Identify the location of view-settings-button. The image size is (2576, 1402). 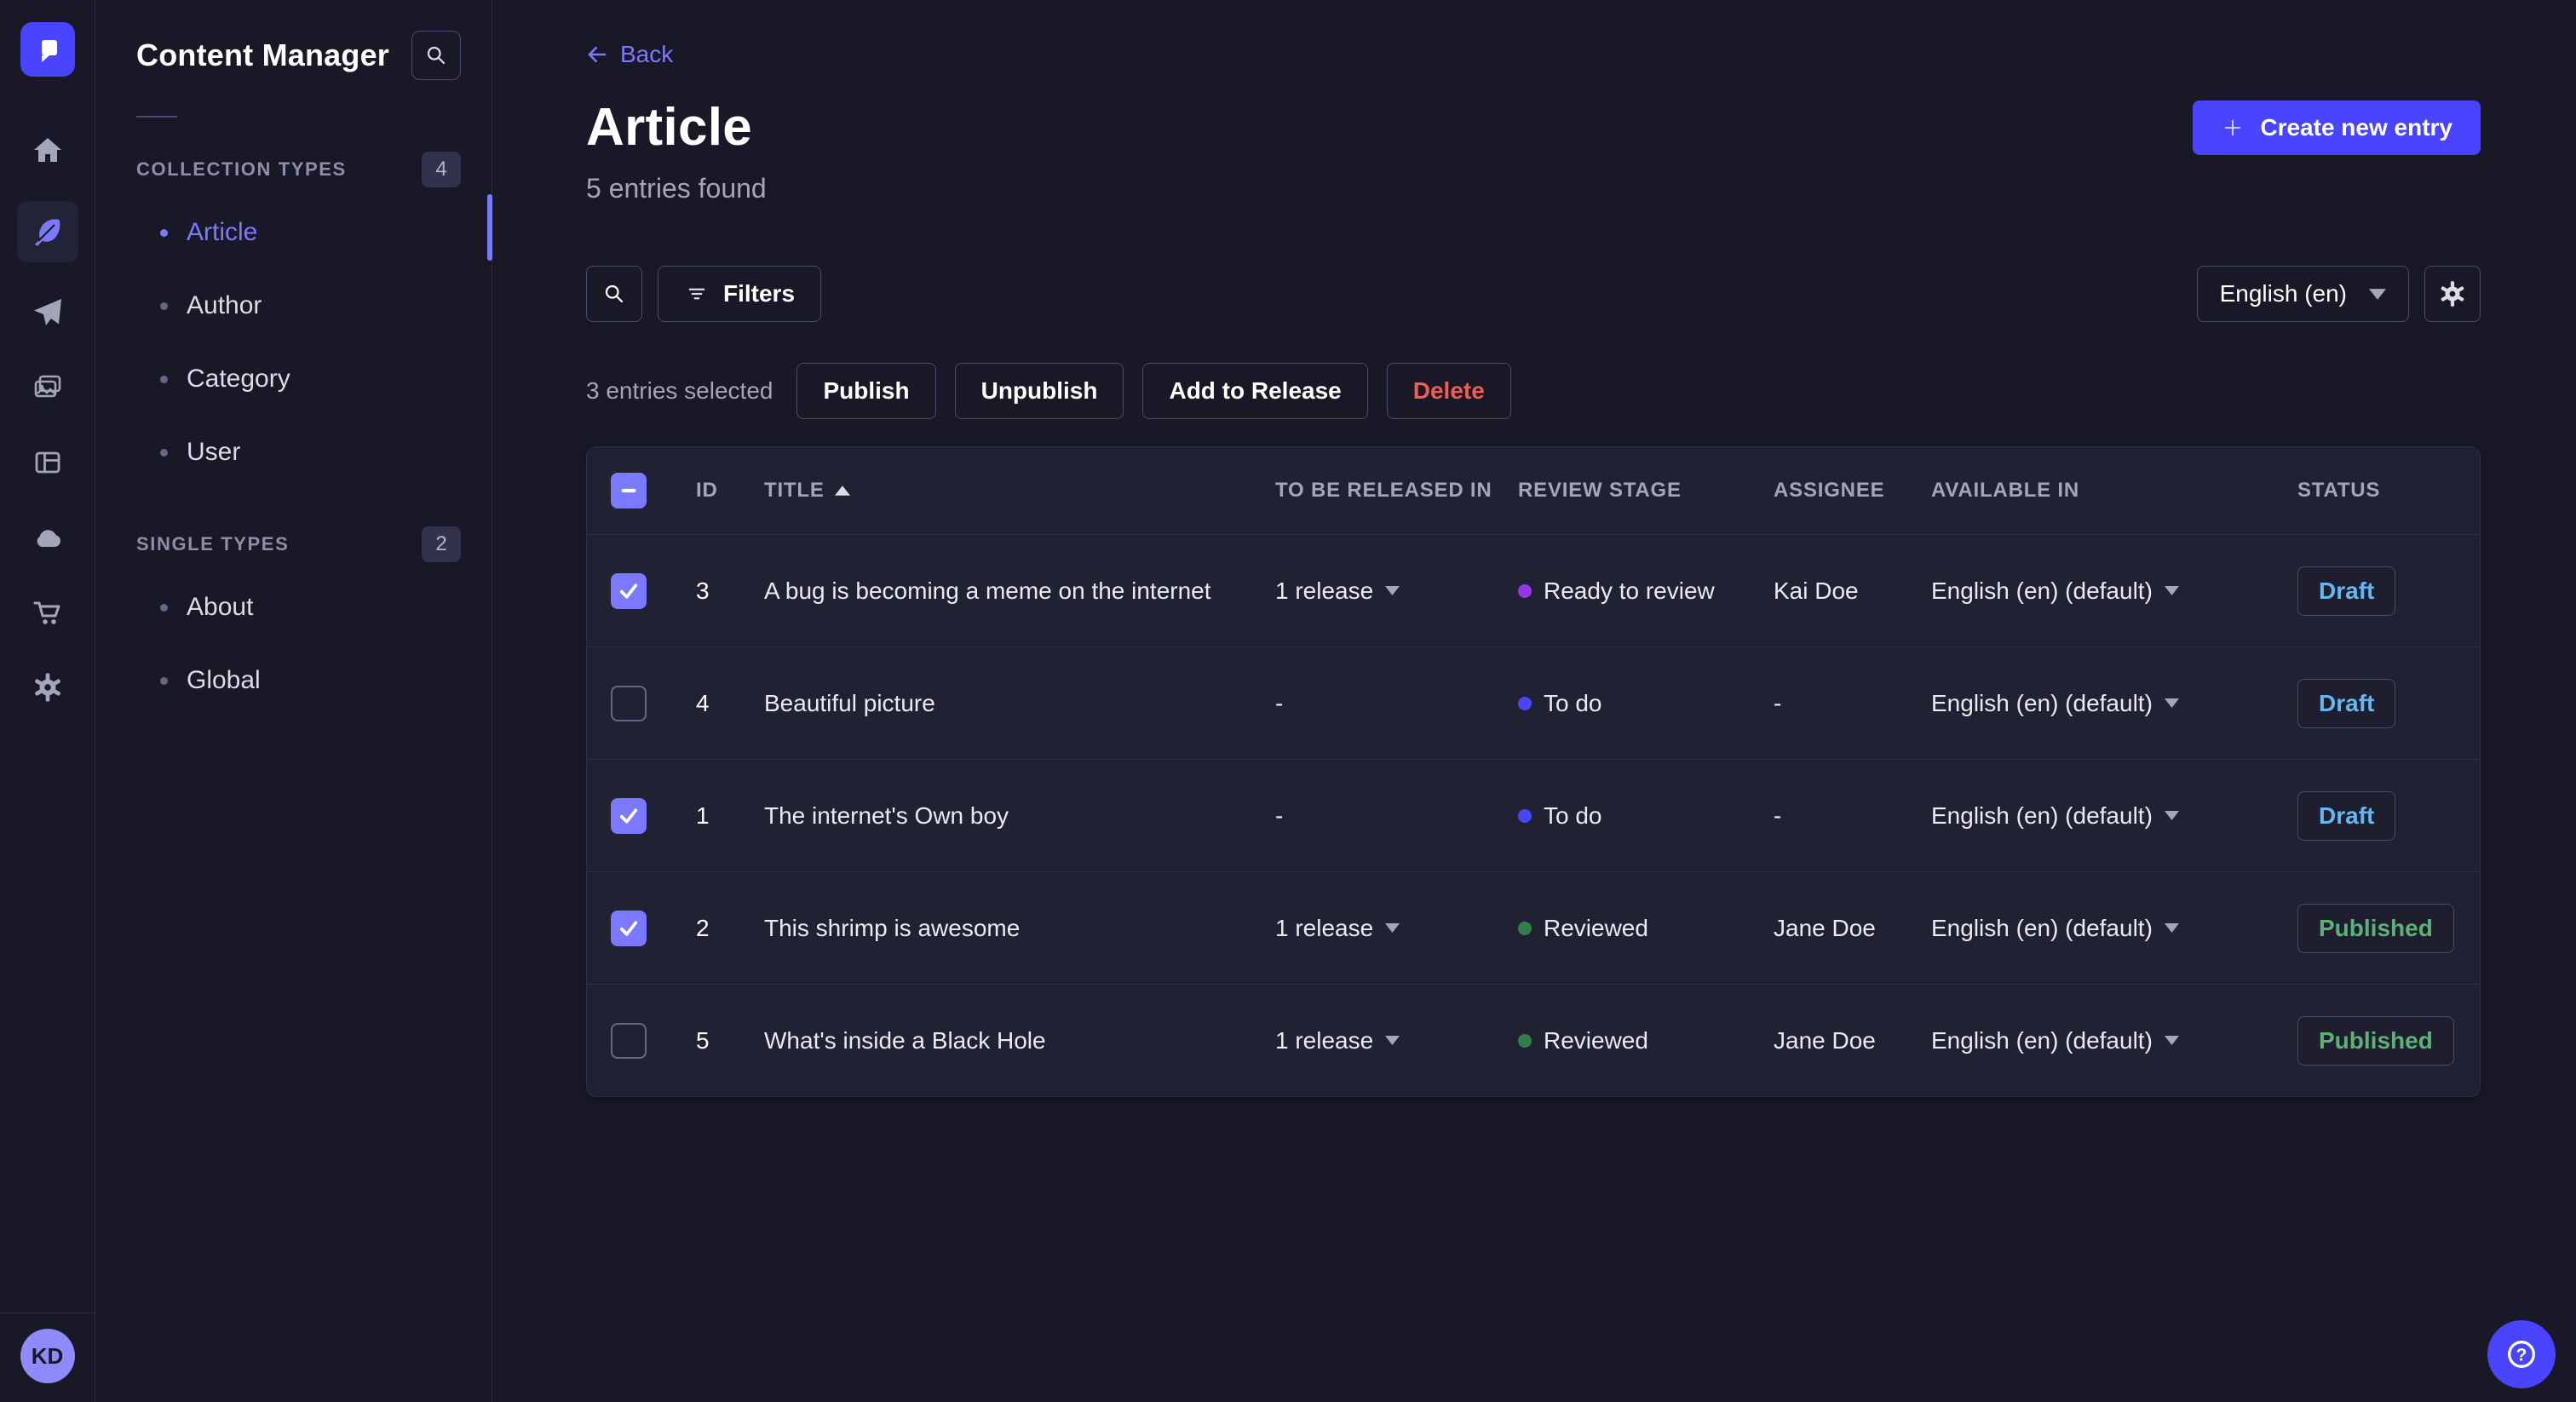
(2452, 294).